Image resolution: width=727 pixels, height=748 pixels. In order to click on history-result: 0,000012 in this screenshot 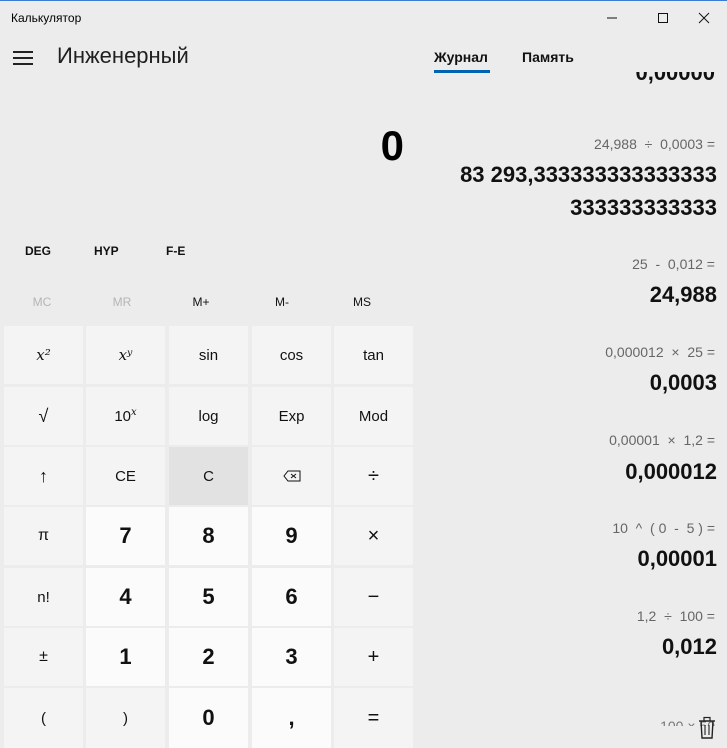, I will do `click(671, 472)`.